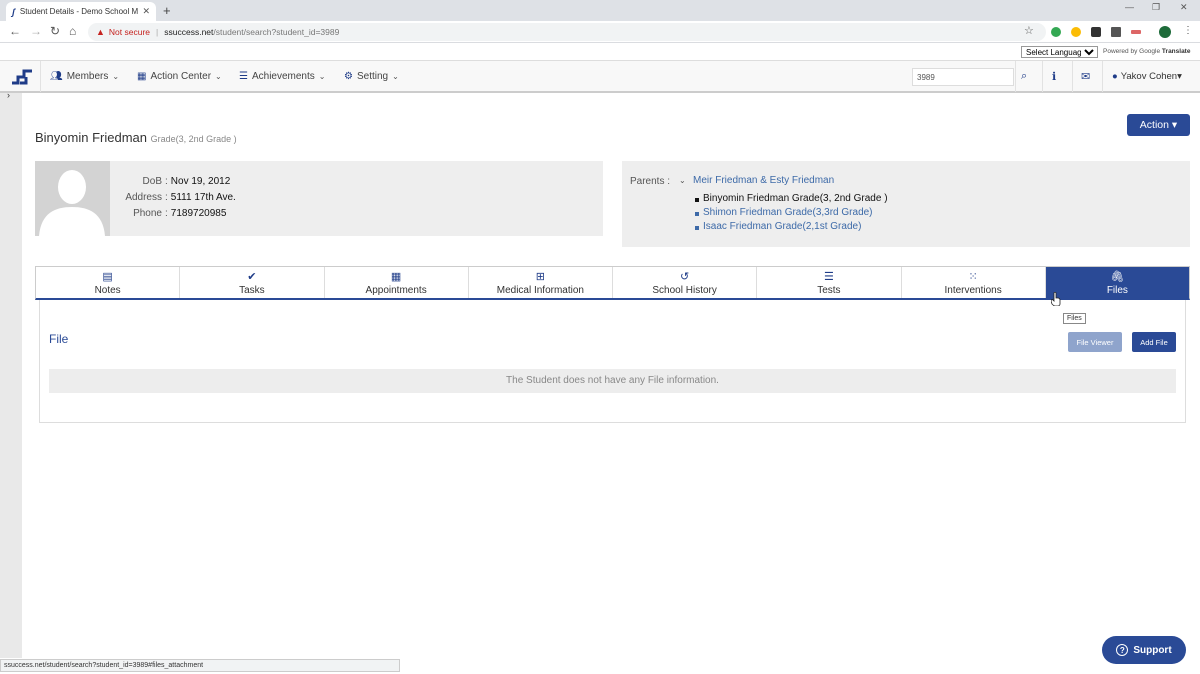  I want to click on add-file-button: Add File, so click(1154, 342).